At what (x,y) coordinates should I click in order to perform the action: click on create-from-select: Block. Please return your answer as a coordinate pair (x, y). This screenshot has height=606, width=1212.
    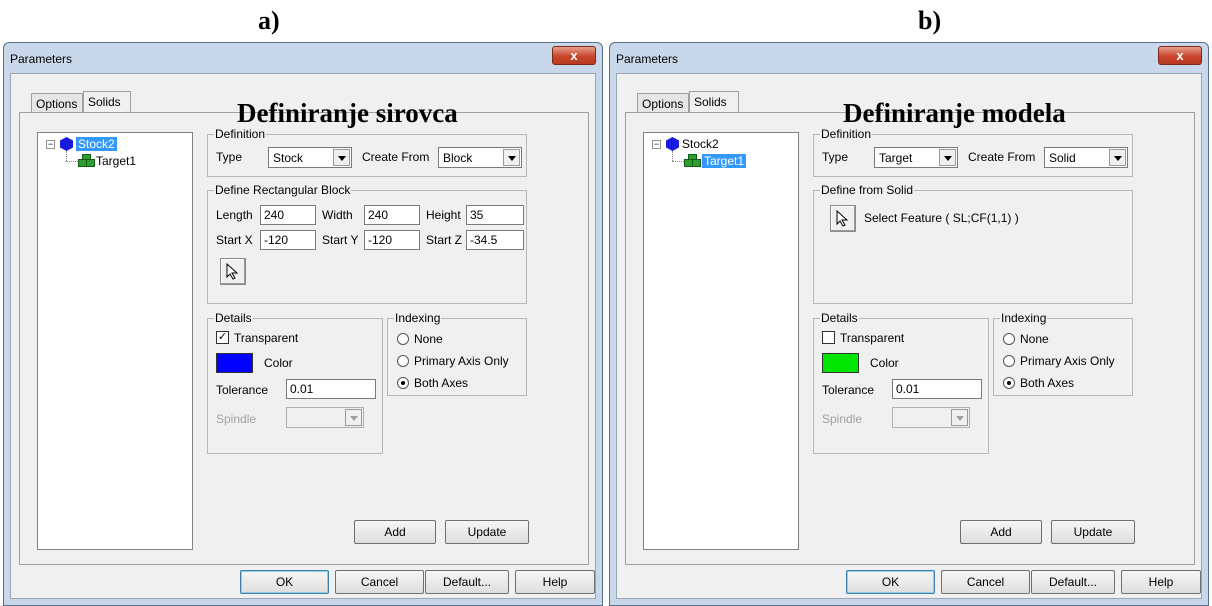
    Looking at the image, I should click on (480, 157).